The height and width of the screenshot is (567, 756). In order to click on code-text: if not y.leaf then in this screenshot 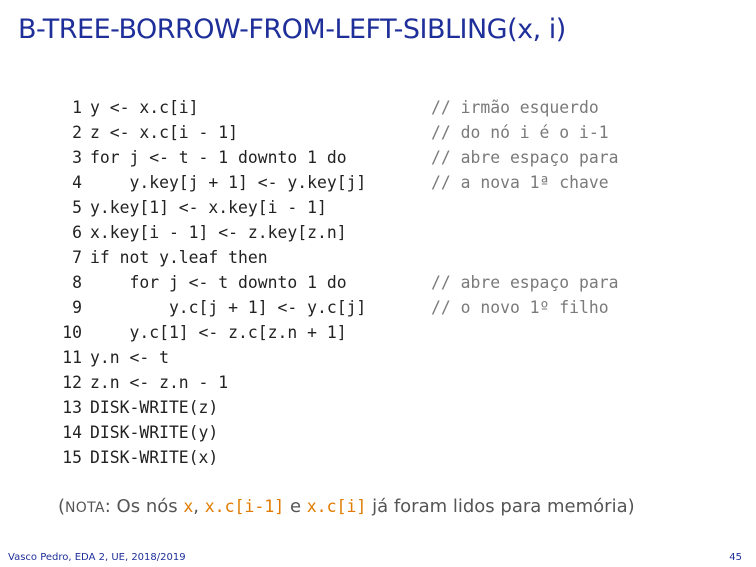, I will do `click(179, 257)`.